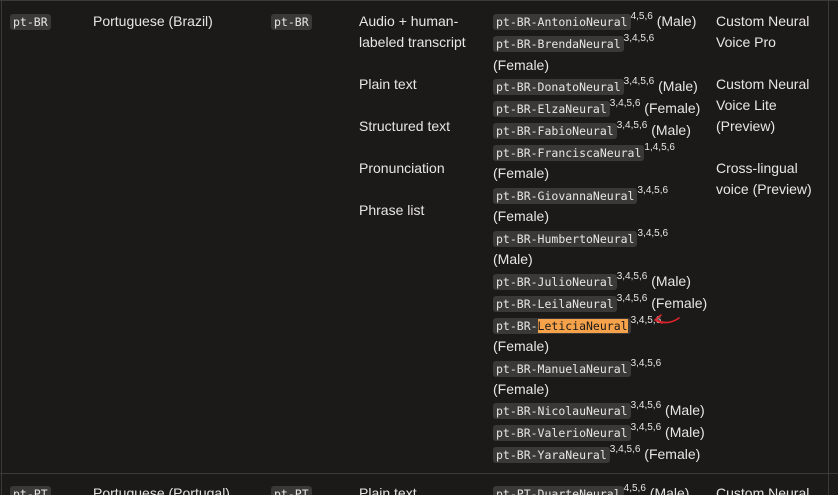  I want to click on voice-footnote: 1,4,5,6, so click(659, 148).